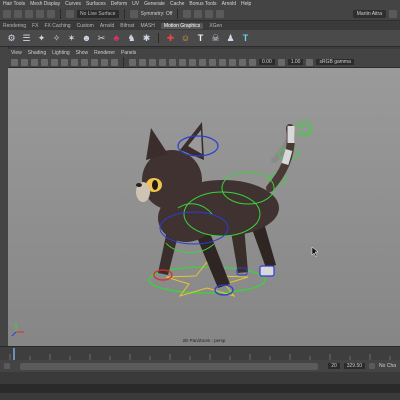 The width and height of the screenshot is (400, 400). I want to click on shelf: ⚙ ☰ ✦ ✧ ✶ ☻ ✂ ♣ ♞ ✱ ✚ ☺ T ☠ ♟ T, so click(200, 38).